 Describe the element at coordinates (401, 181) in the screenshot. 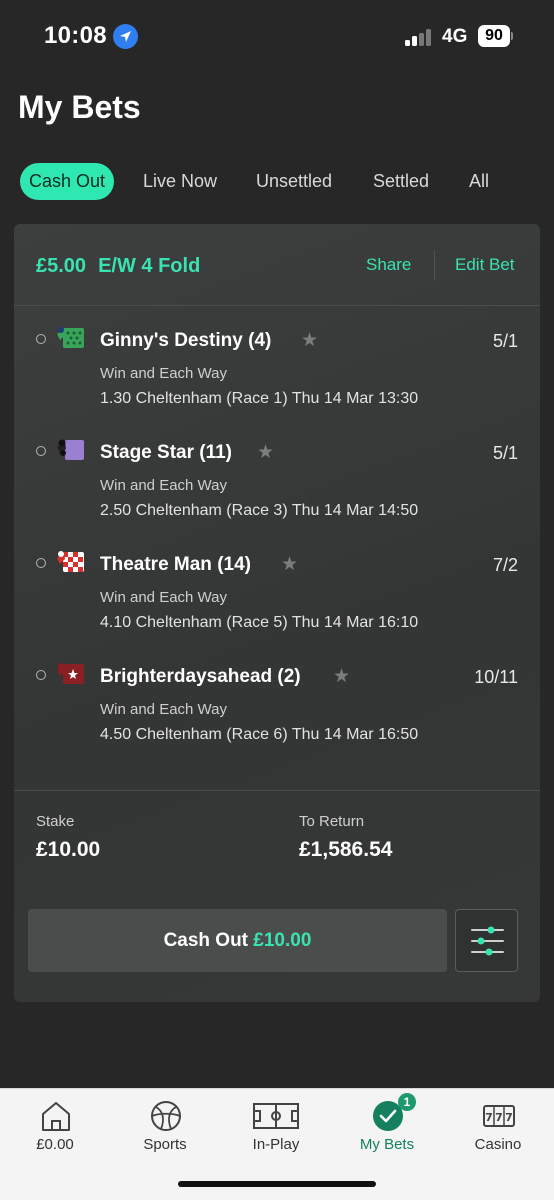

I see `tab-settled: Settled` at that location.